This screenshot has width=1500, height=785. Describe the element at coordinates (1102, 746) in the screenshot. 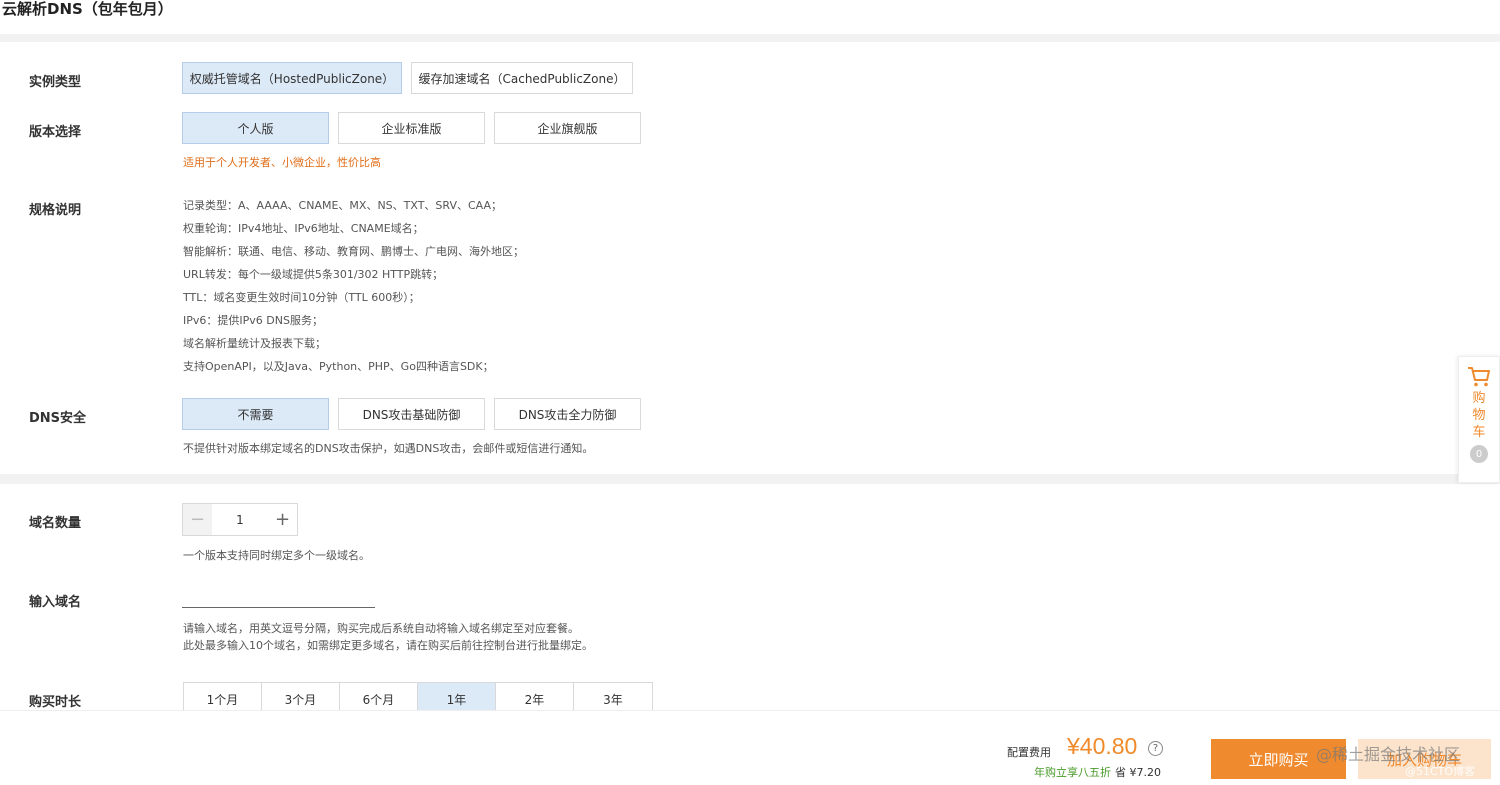

I see `price-value: ¥40.80` at that location.